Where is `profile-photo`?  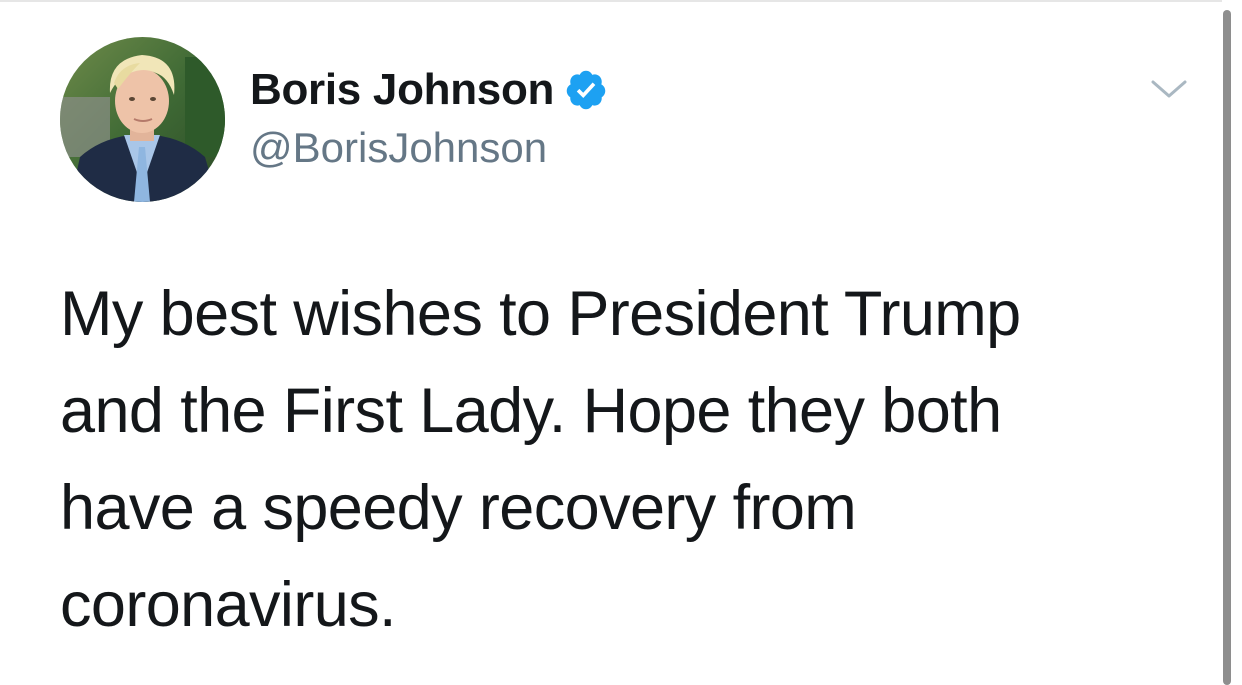
profile-photo is located at coordinates (142, 119).